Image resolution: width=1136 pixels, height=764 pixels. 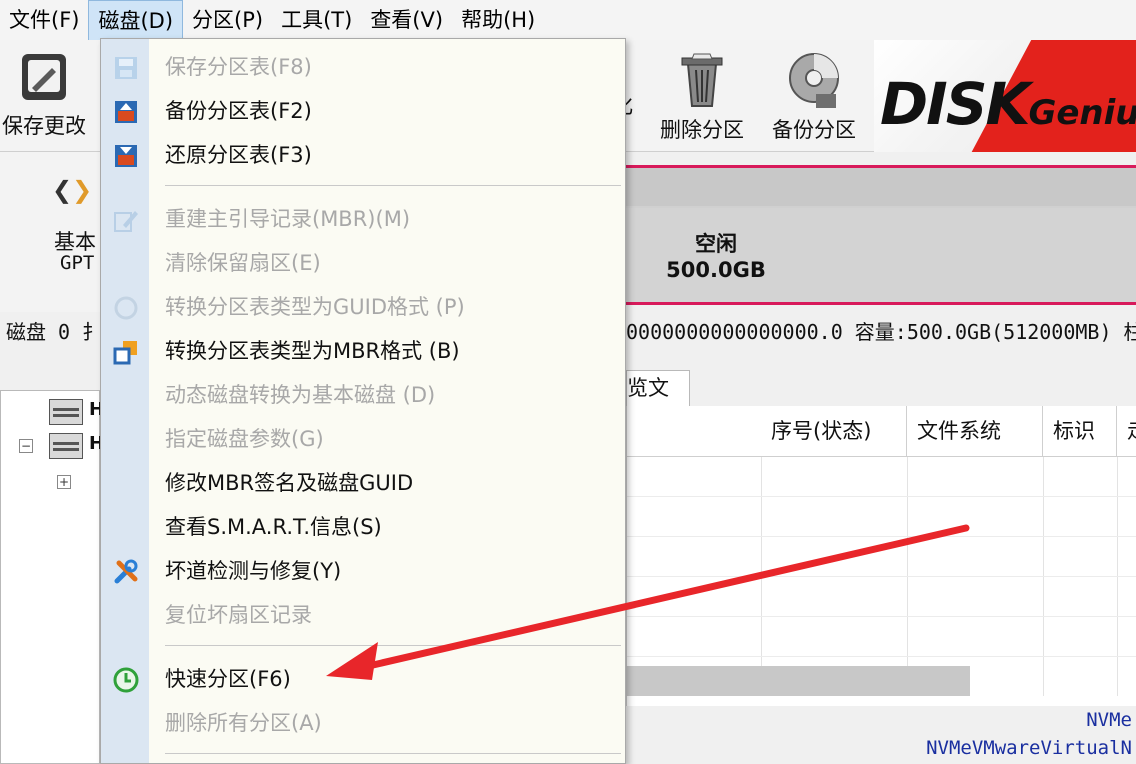 What do you see at coordinates (363, 571) in the screenshot?
I see `menu-item-bad-sector-check: 坏道检测与修复(Y)` at bounding box center [363, 571].